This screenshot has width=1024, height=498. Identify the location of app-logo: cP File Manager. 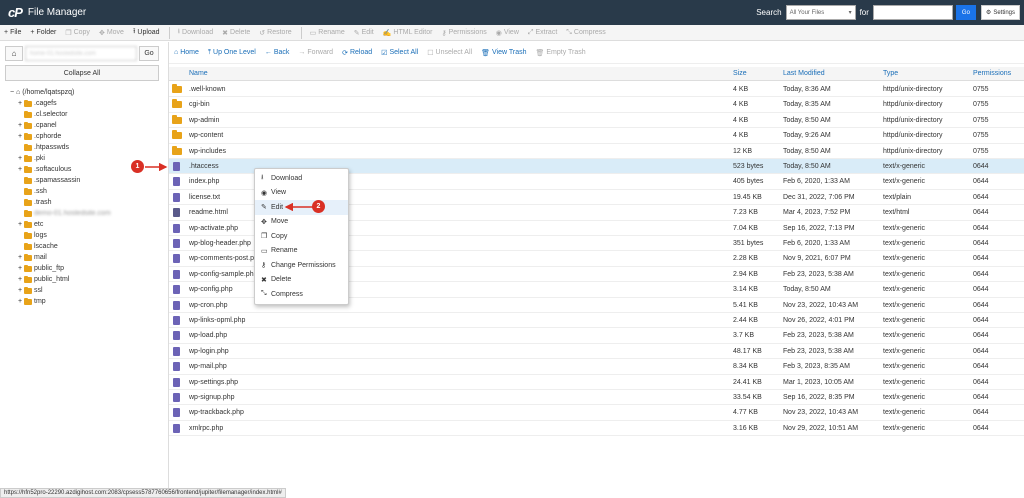
(47, 12).